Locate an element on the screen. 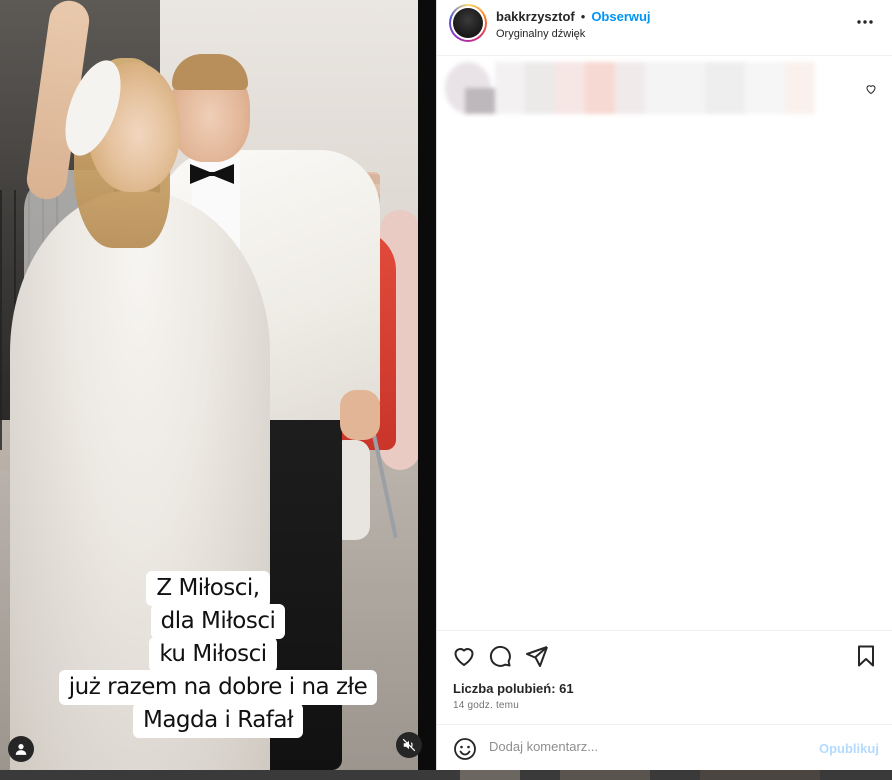 This screenshot has height=780, width=892. bookmark-icon is located at coordinates (866, 656).